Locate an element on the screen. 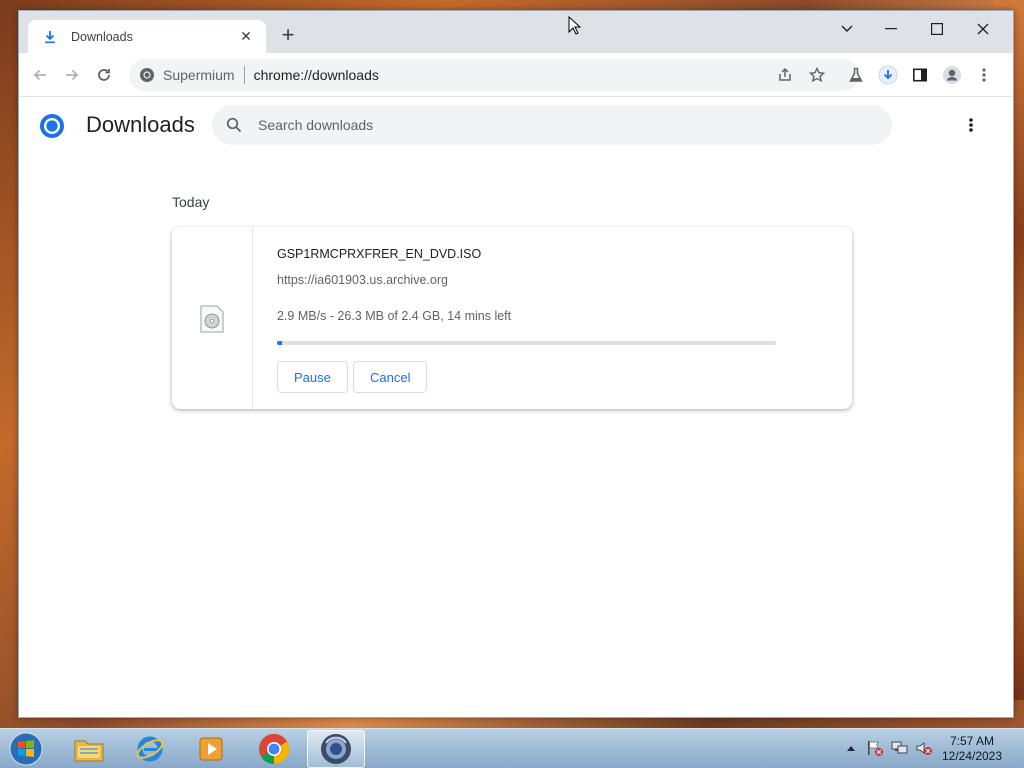  close-window-button is located at coordinates (983, 29).